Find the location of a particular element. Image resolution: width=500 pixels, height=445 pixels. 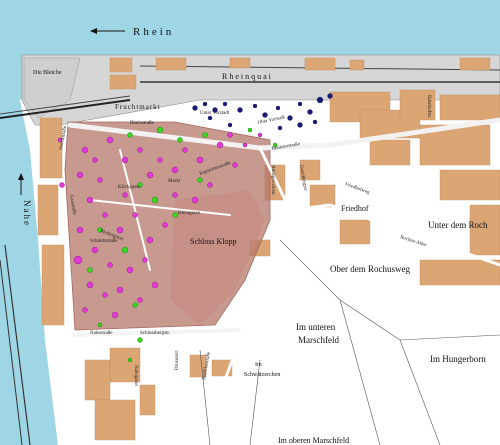

label-fruchtmarkt: Fruchtmarkt is located at coordinates (138, 107).